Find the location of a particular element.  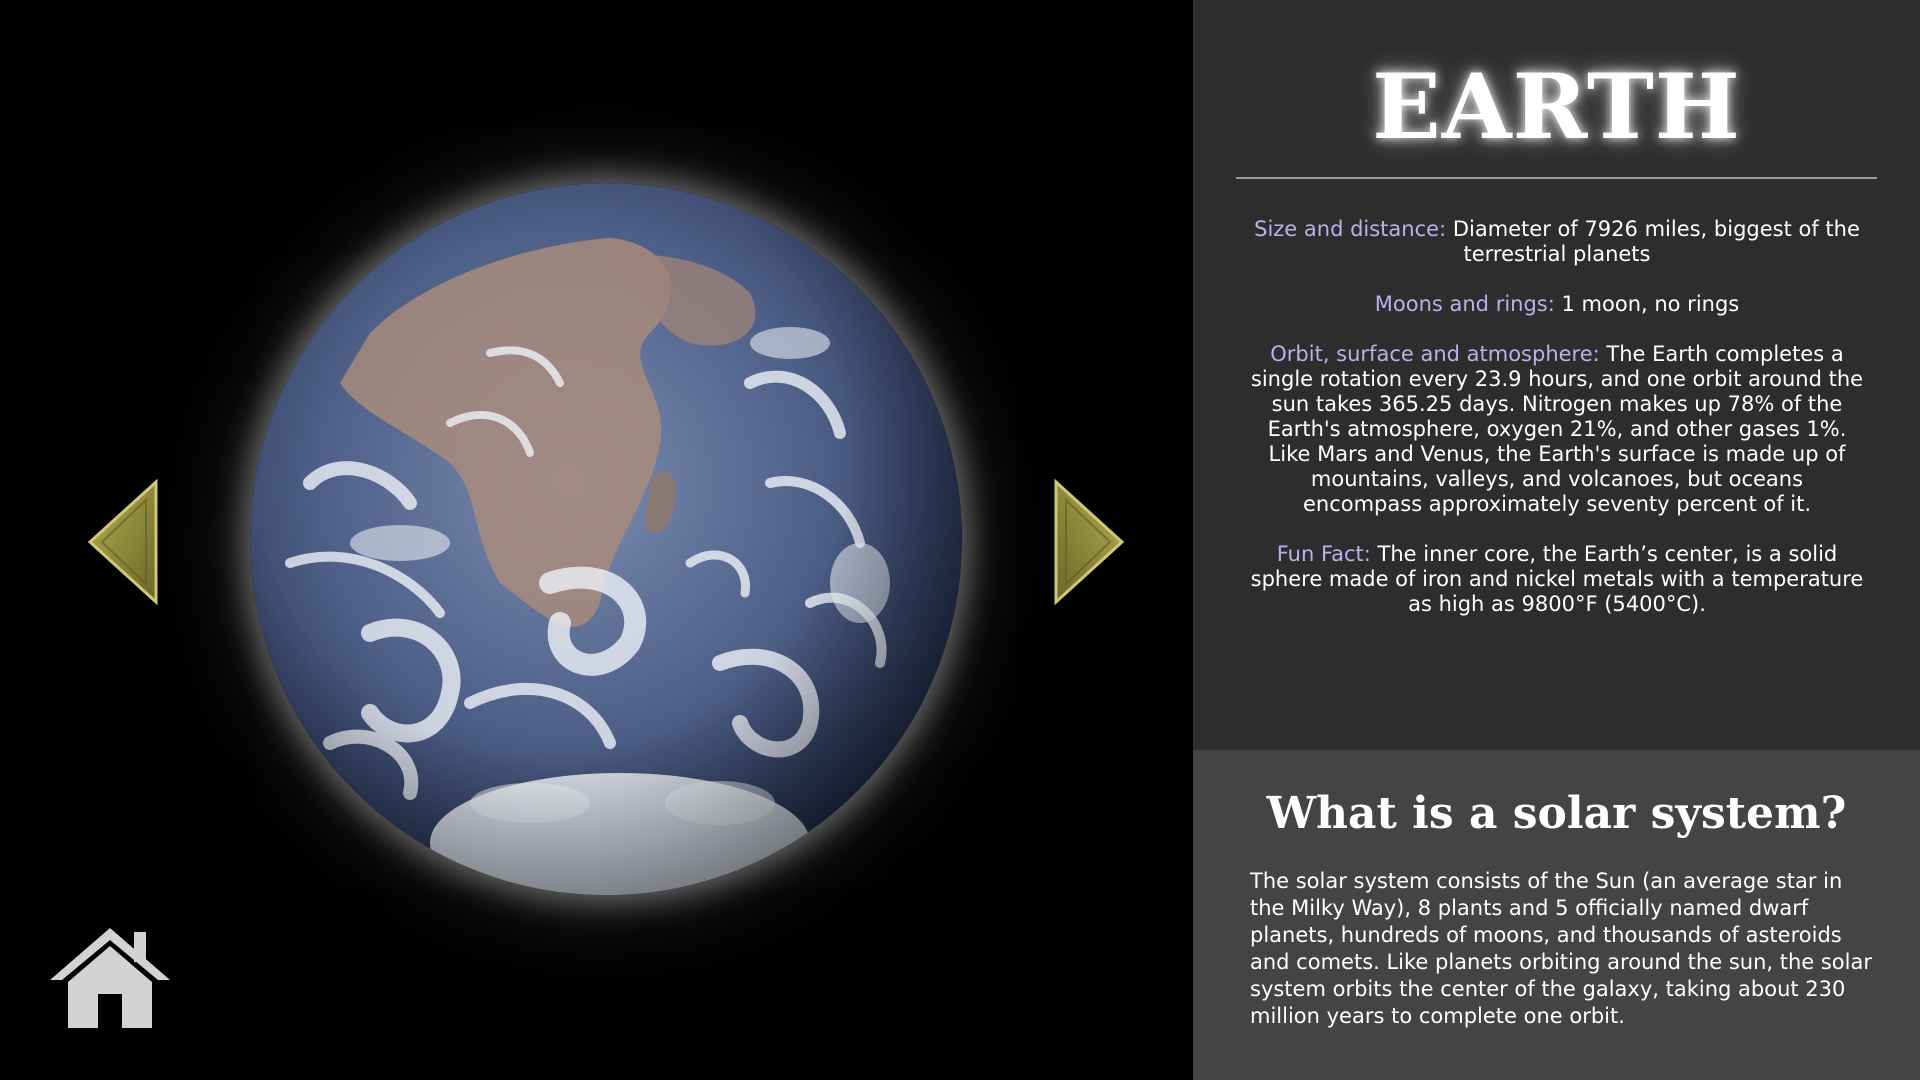

home-button is located at coordinates (110, 977).